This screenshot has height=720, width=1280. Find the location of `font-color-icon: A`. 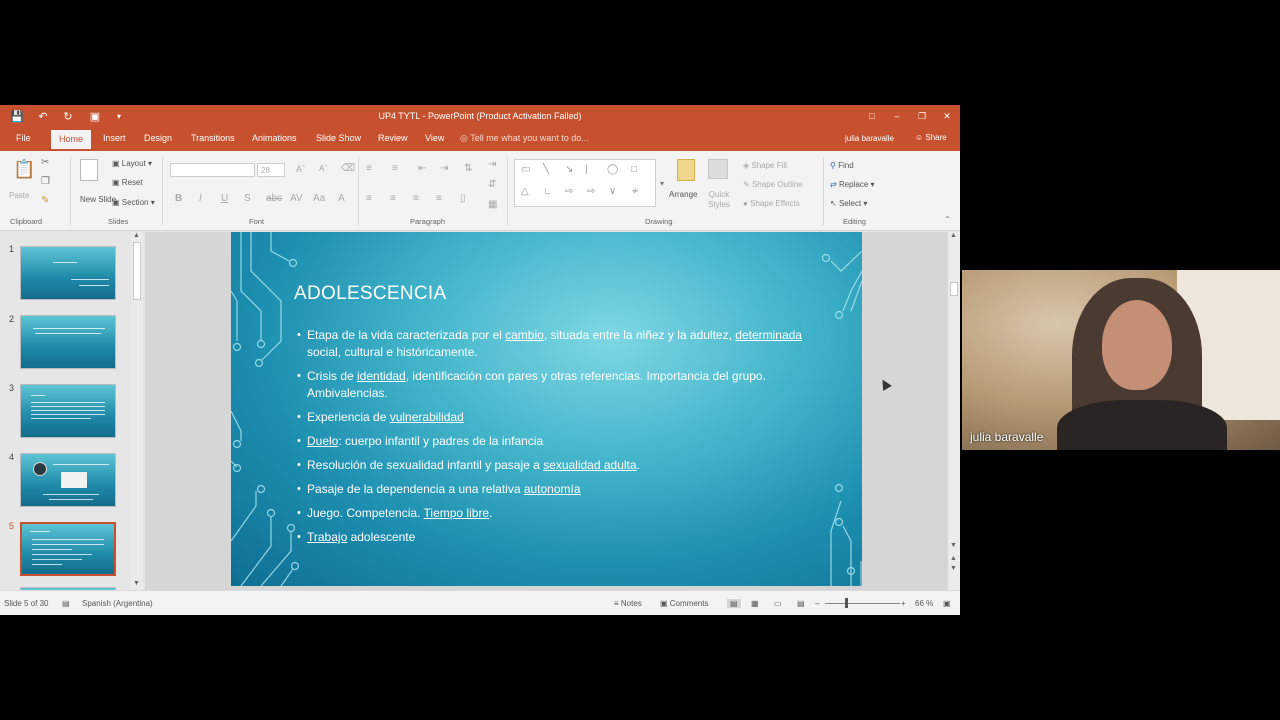

font-color-icon: A is located at coordinates (341, 198).